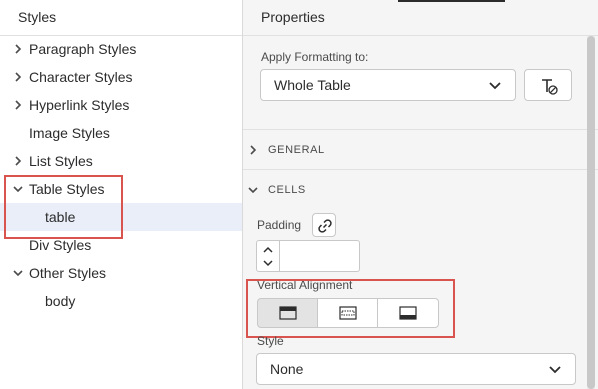 This screenshot has height=389, width=598. What do you see at coordinates (279, 225) in the screenshot?
I see `padding-label: Padding` at bounding box center [279, 225].